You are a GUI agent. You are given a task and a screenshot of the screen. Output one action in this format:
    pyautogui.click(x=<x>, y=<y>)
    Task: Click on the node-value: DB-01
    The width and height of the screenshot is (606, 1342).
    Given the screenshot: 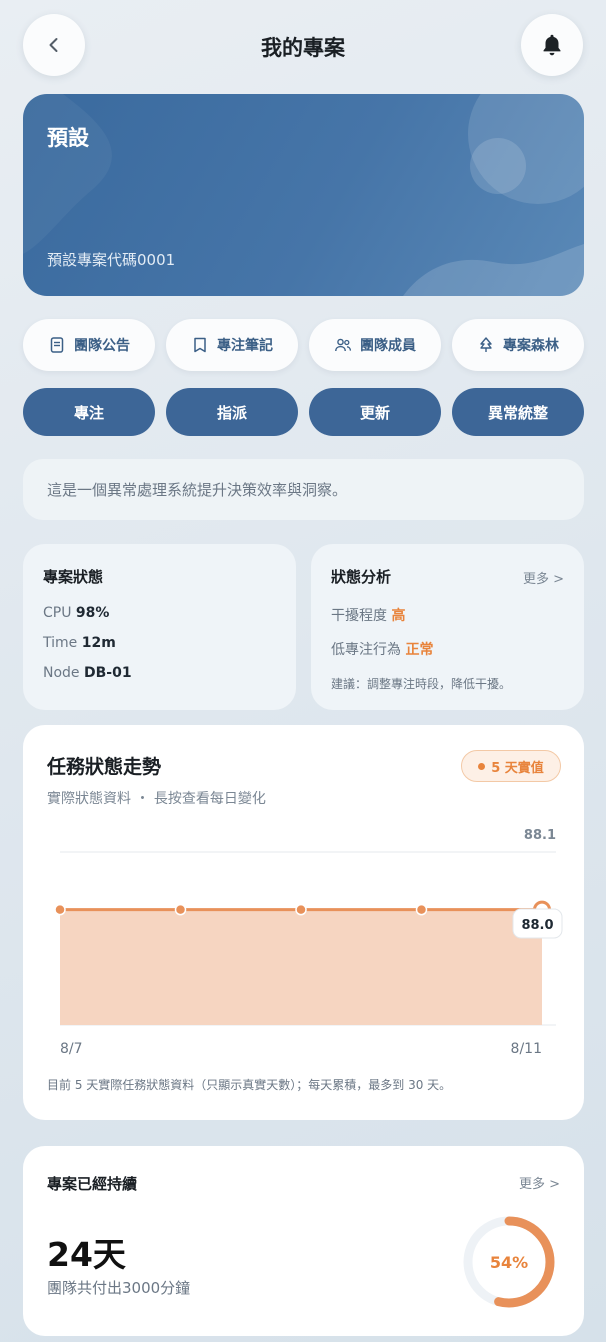 What is the action you would take?
    pyautogui.click(x=108, y=673)
    